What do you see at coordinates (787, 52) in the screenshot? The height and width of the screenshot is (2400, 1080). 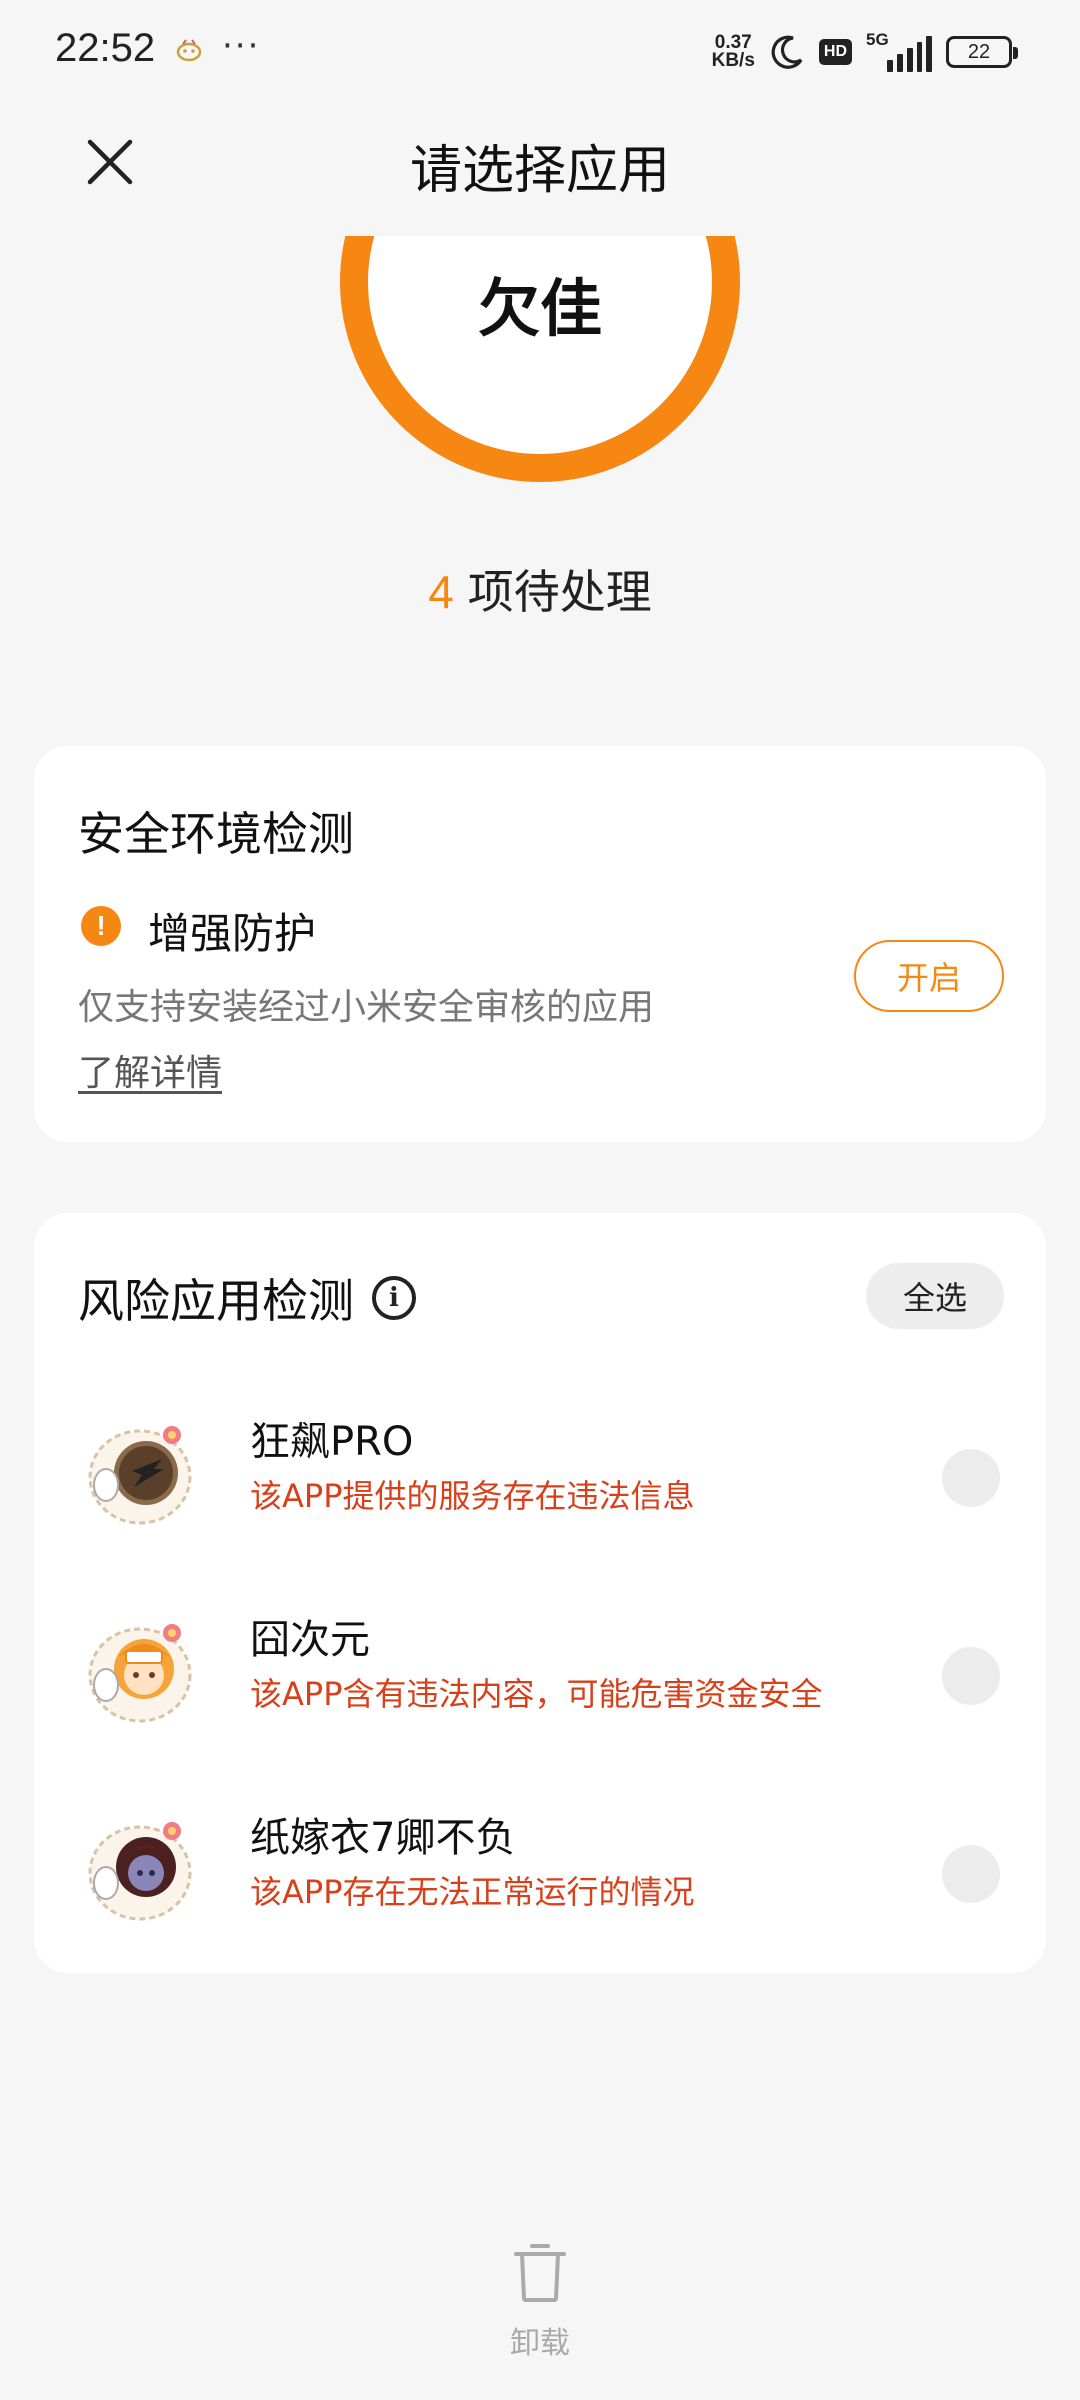 I see `moon-icon` at bounding box center [787, 52].